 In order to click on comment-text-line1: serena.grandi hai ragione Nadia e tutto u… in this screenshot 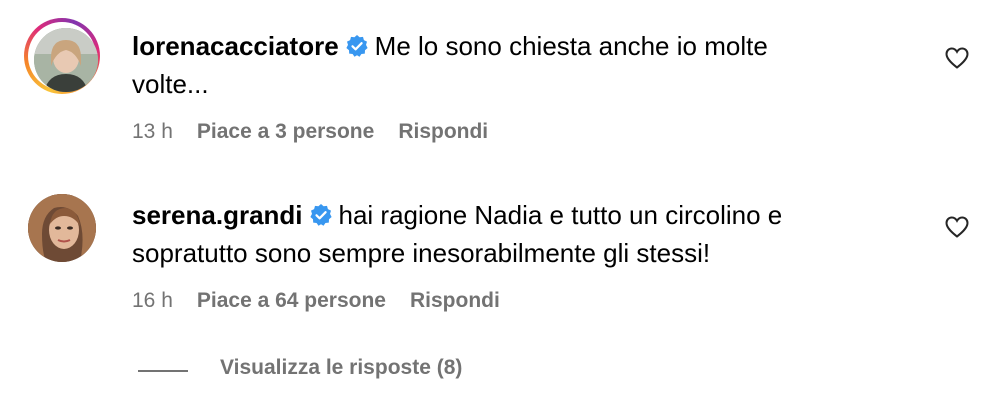, I will do `click(457, 215)`.